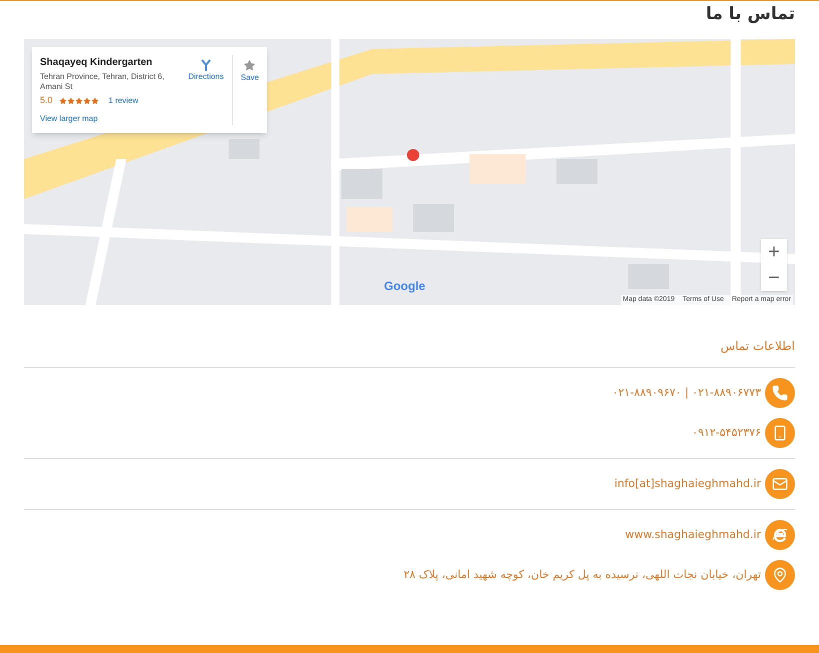 The width and height of the screenshot is (819, 653). What do you see at coordinates (687, 484) in the screenshot?
I see `contact-info-text: info[at]shaghaieghmahd.ir` at bounding box center [687, 484].